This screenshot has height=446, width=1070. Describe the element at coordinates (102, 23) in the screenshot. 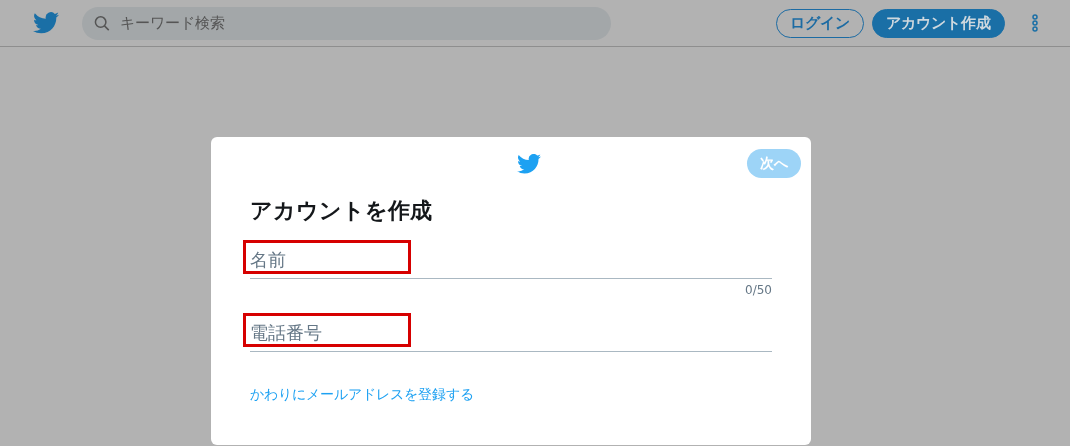

I see `search-icon` at that location.